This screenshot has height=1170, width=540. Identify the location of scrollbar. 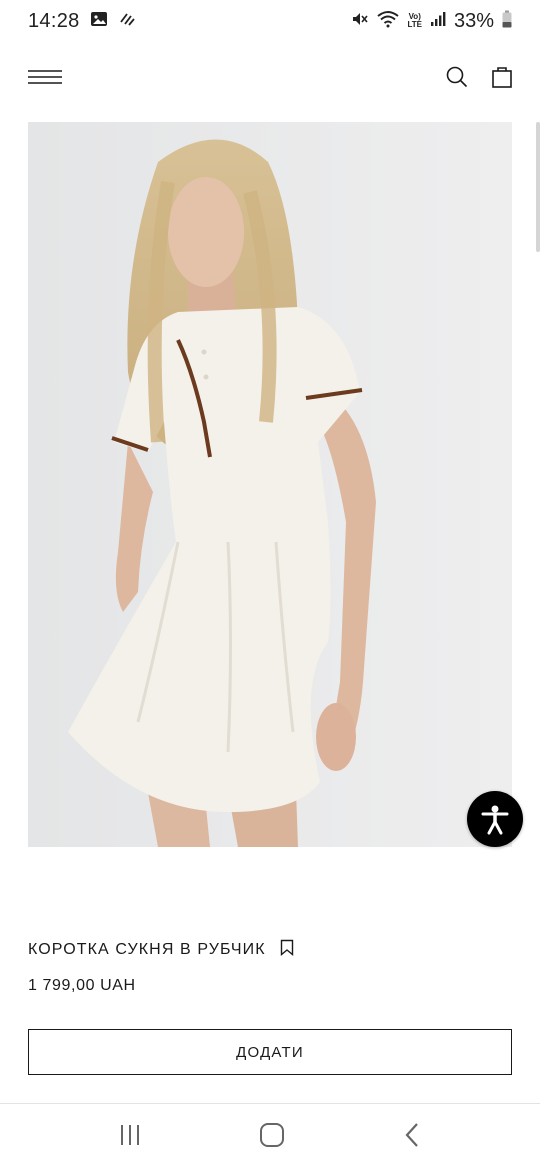
(538, 187).